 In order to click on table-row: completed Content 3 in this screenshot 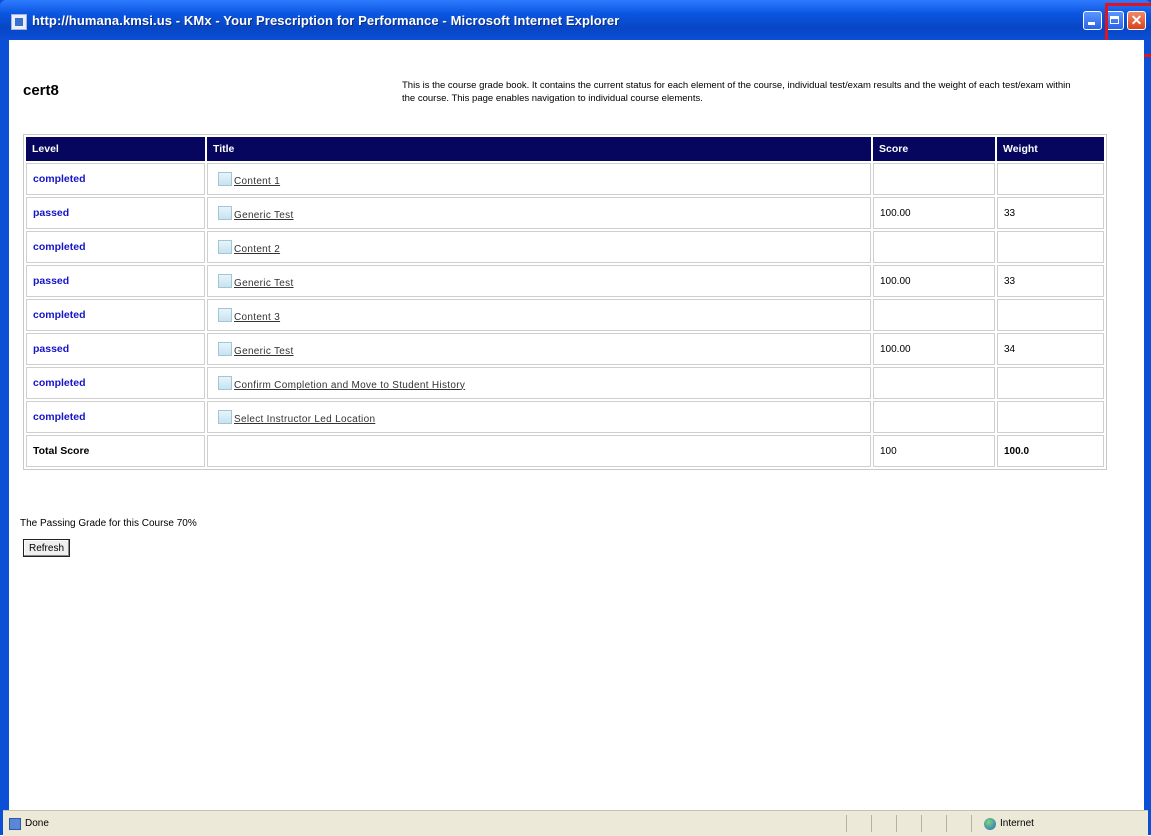, I will do `click(565, 315)`.